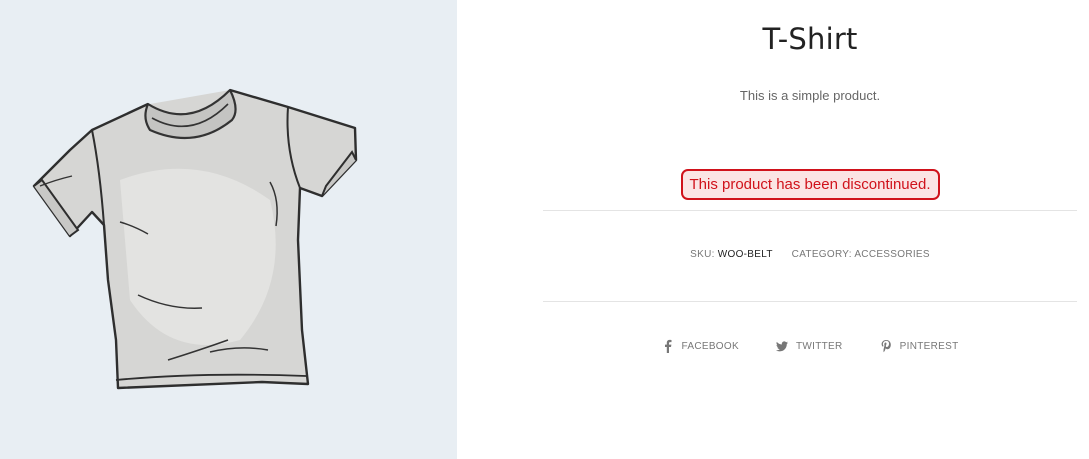 This screenshot has width=1089, height=459. I want to click on share-facebook-label: FACEBOOK, so click(710, 346).